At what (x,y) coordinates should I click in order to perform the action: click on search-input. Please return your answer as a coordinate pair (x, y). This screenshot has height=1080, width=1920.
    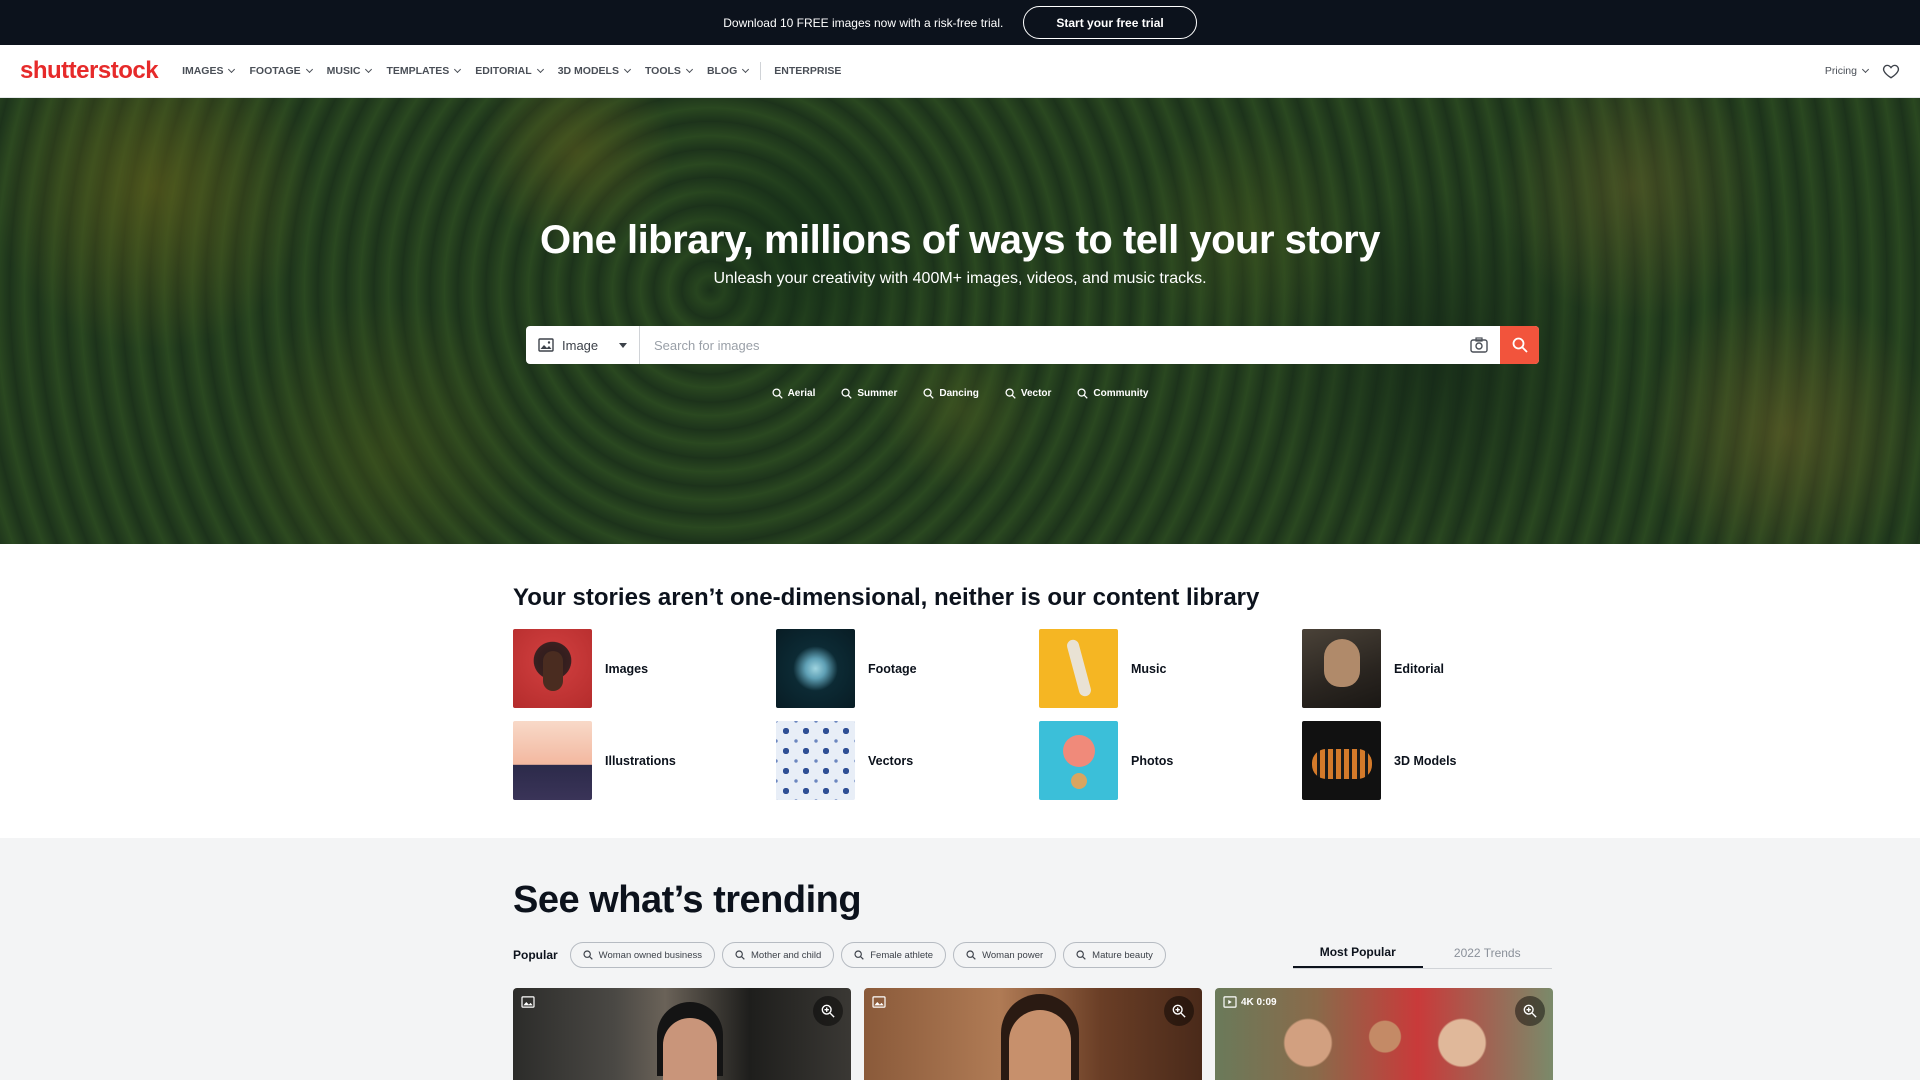
    Looking at the image, I should click on (1049, 345).